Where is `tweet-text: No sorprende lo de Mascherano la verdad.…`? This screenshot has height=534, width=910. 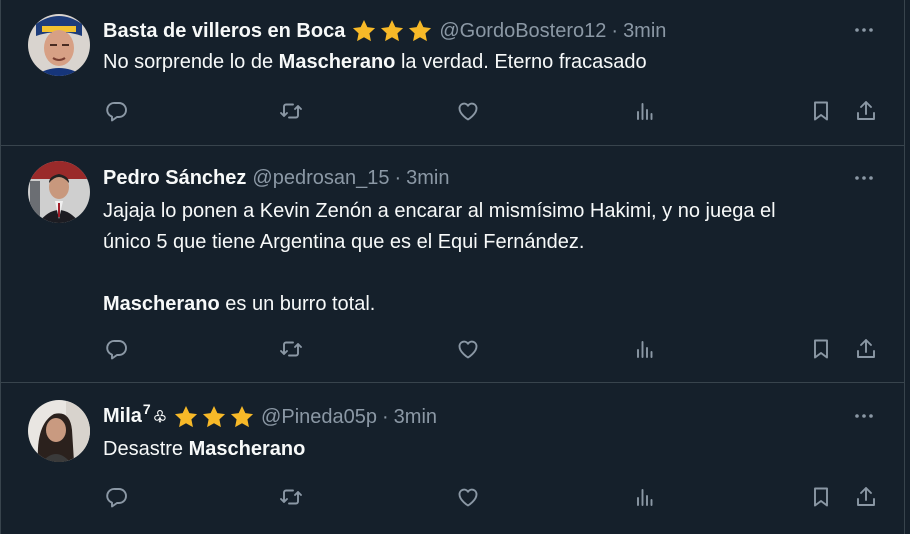
tweet-text: No sorprende lo de Mascherano la verdad.… is located at coordinates (488, 62).